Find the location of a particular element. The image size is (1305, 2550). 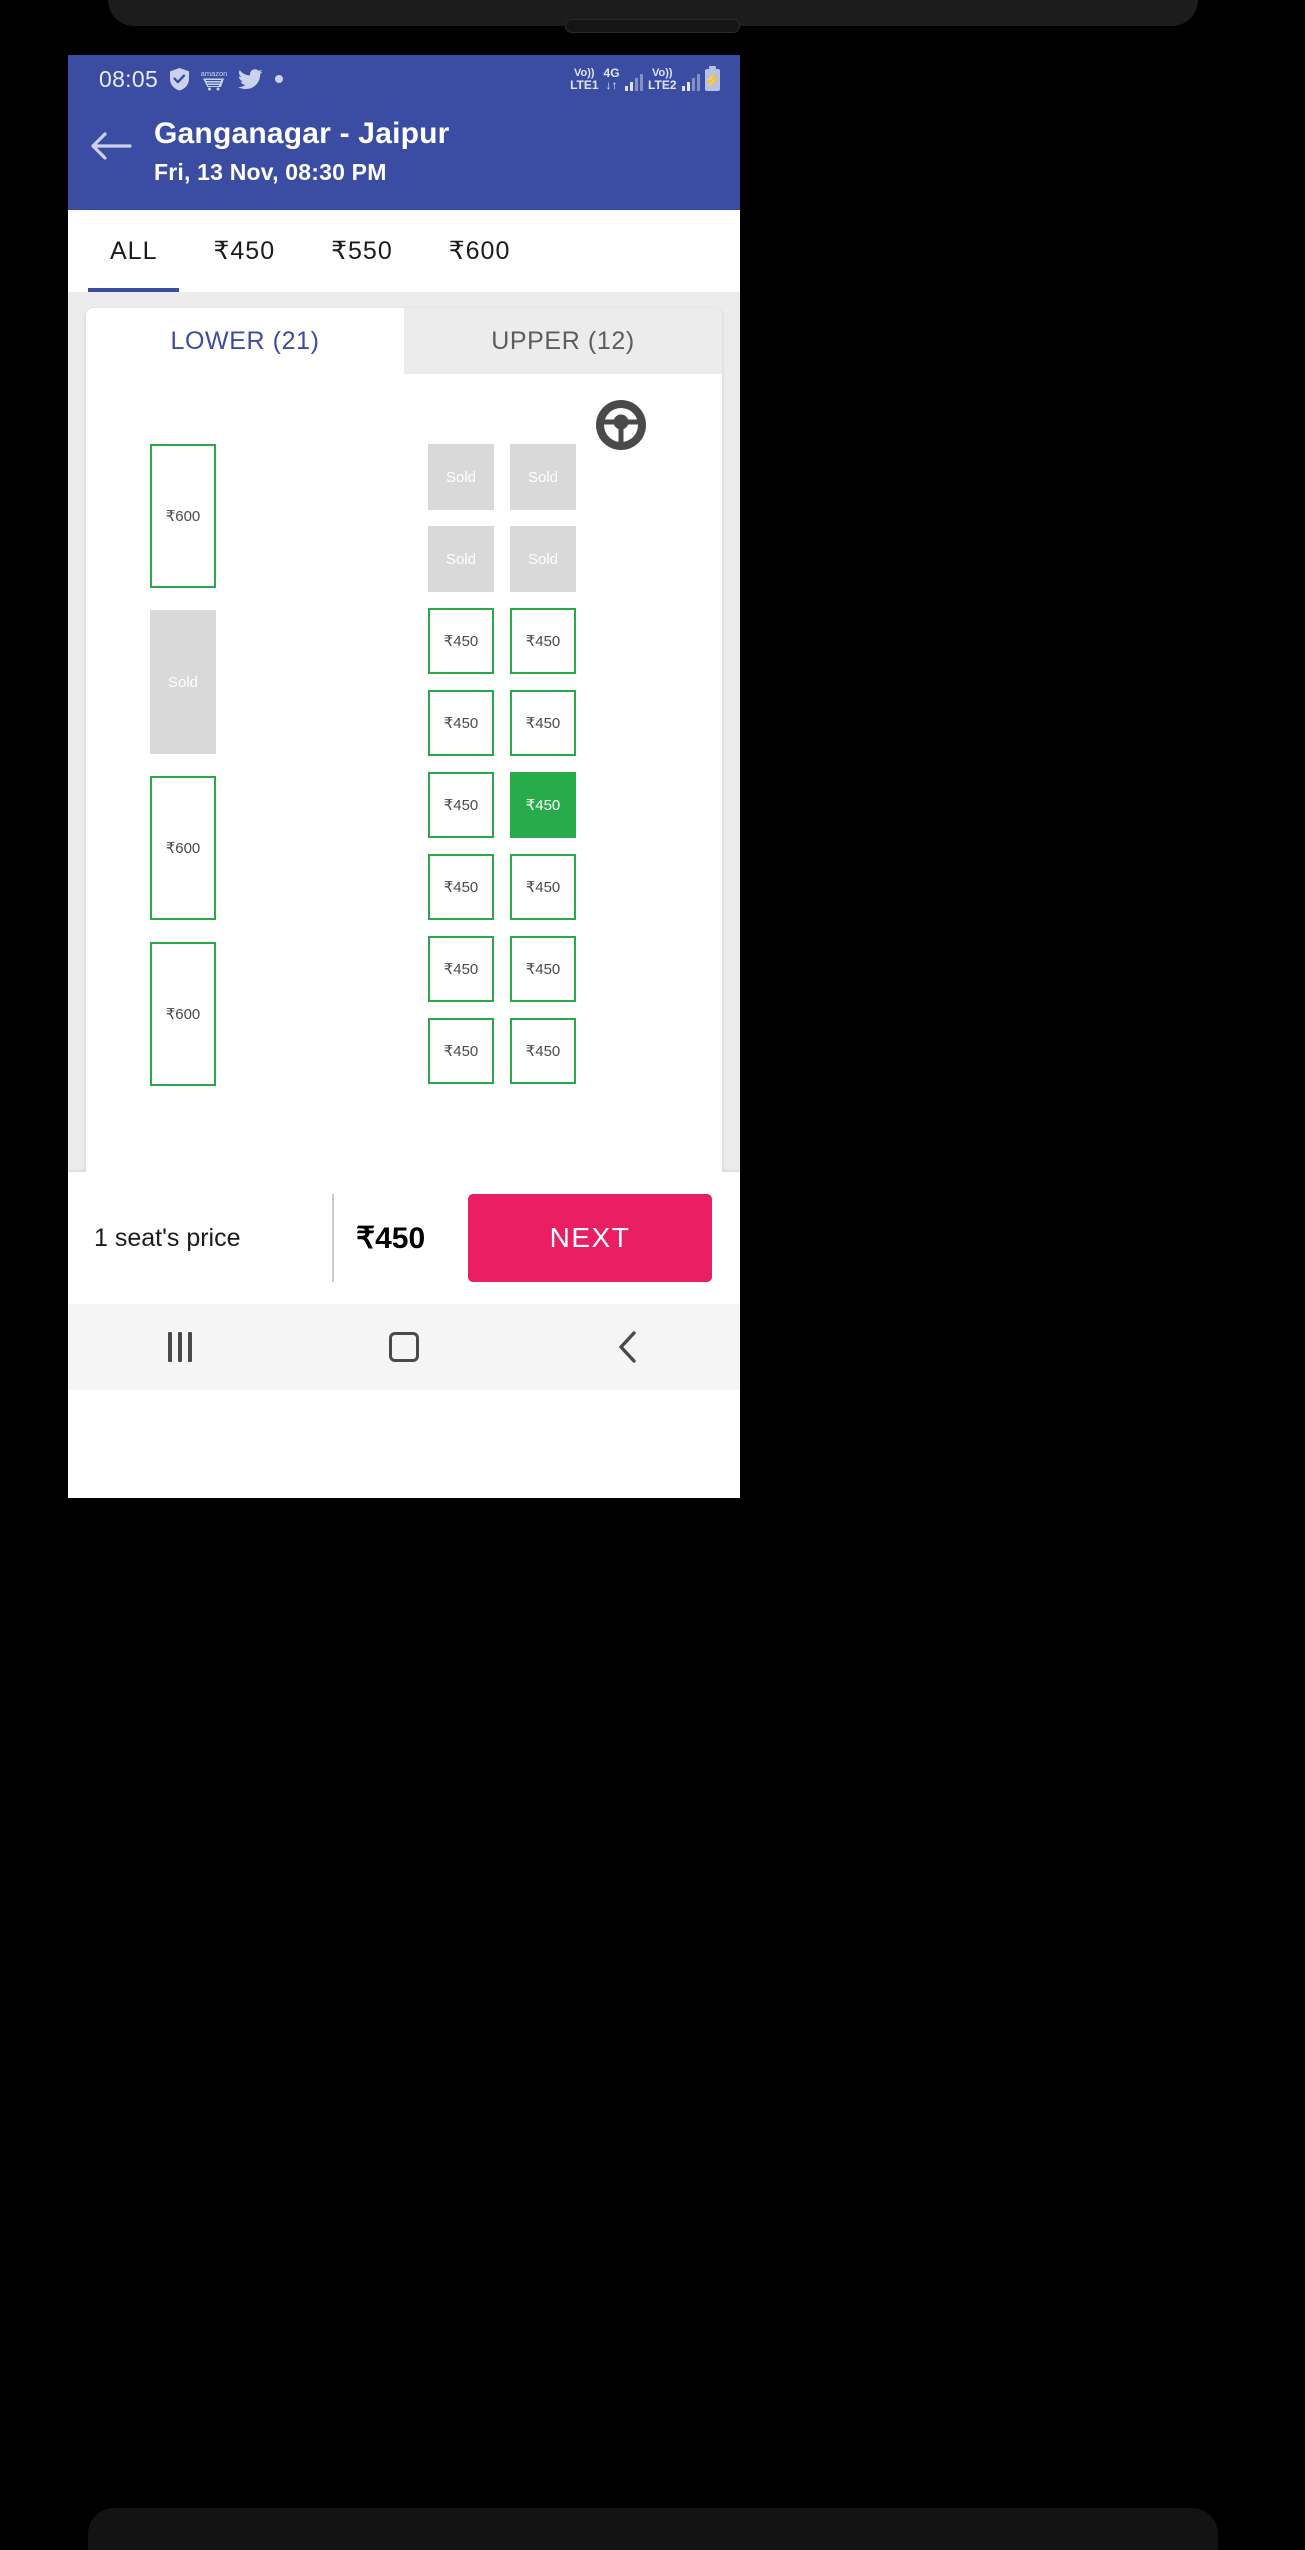

deck-body: ₹600 Sold ₹600 ₹600 Sold Sold ₹450 ₹450 is located at coordinates (404, 730).